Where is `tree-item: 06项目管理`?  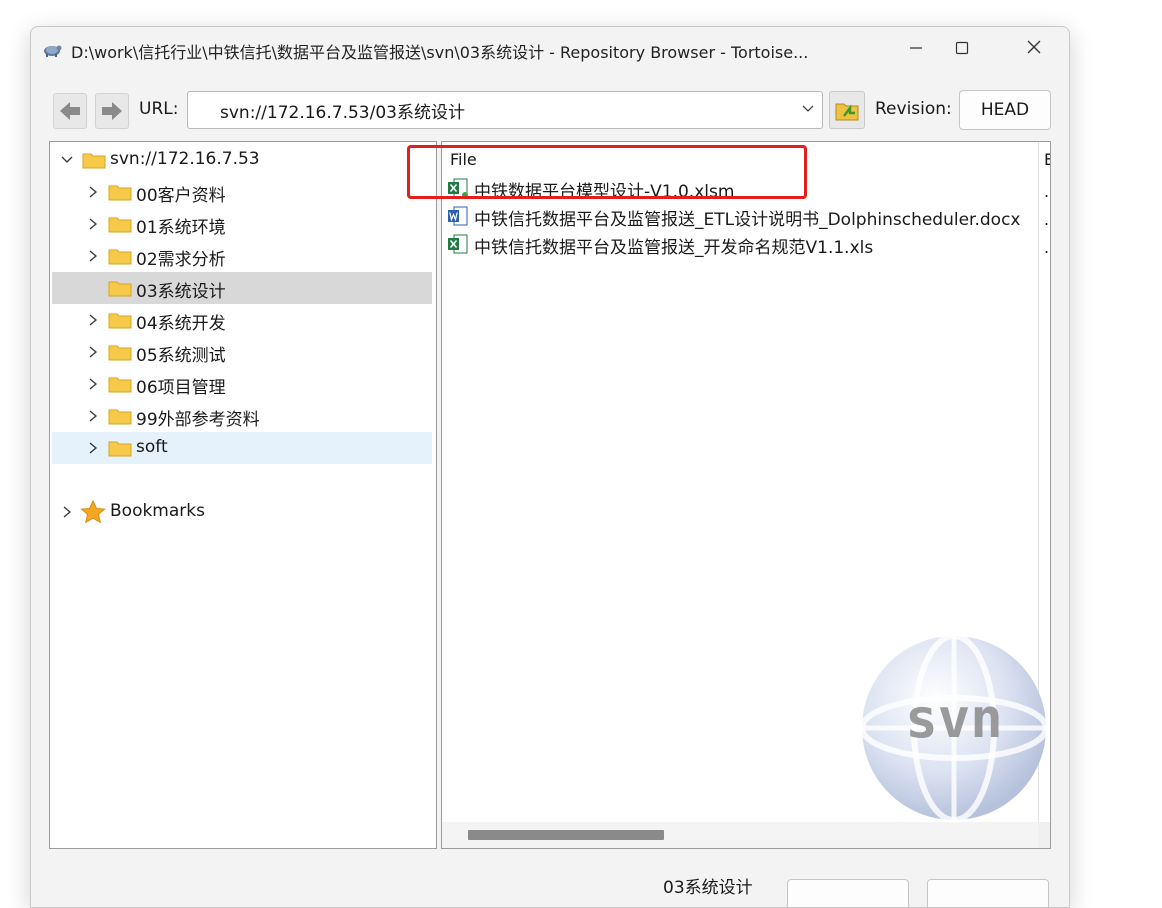
tree-item: 06项目管理 is located at coordinates (242, 384).